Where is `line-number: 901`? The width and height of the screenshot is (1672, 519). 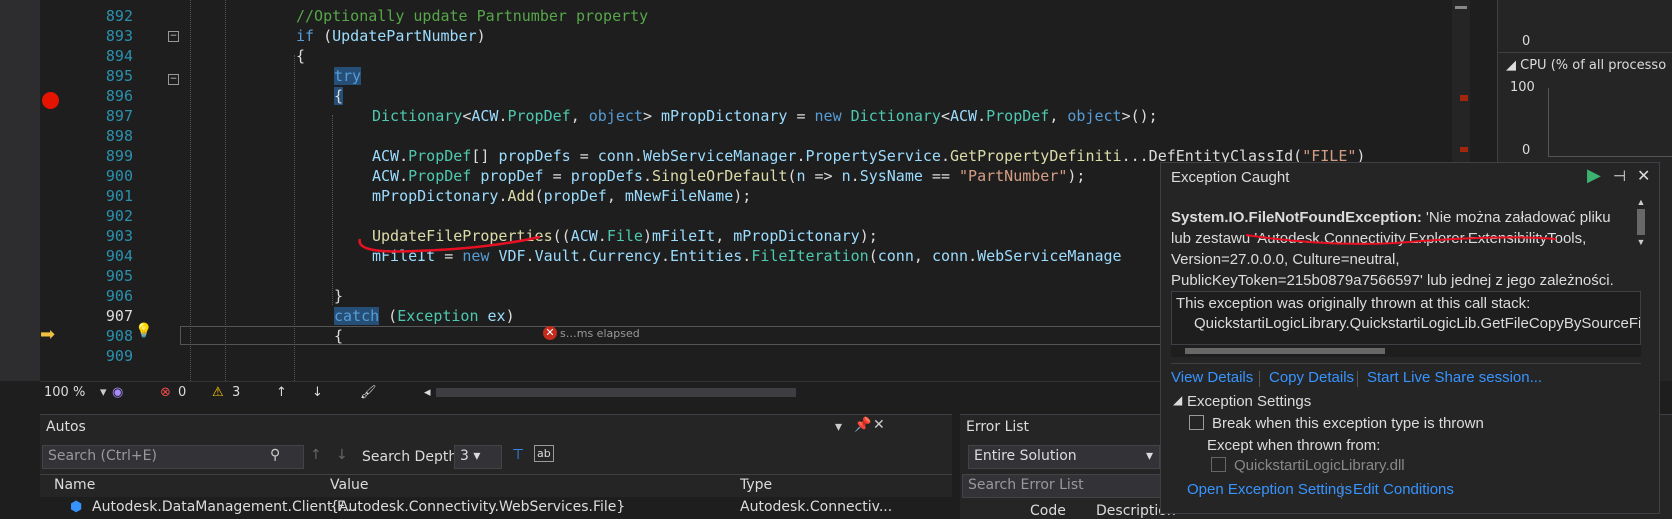
line-number: 901 is located at coordinates (119, 196).